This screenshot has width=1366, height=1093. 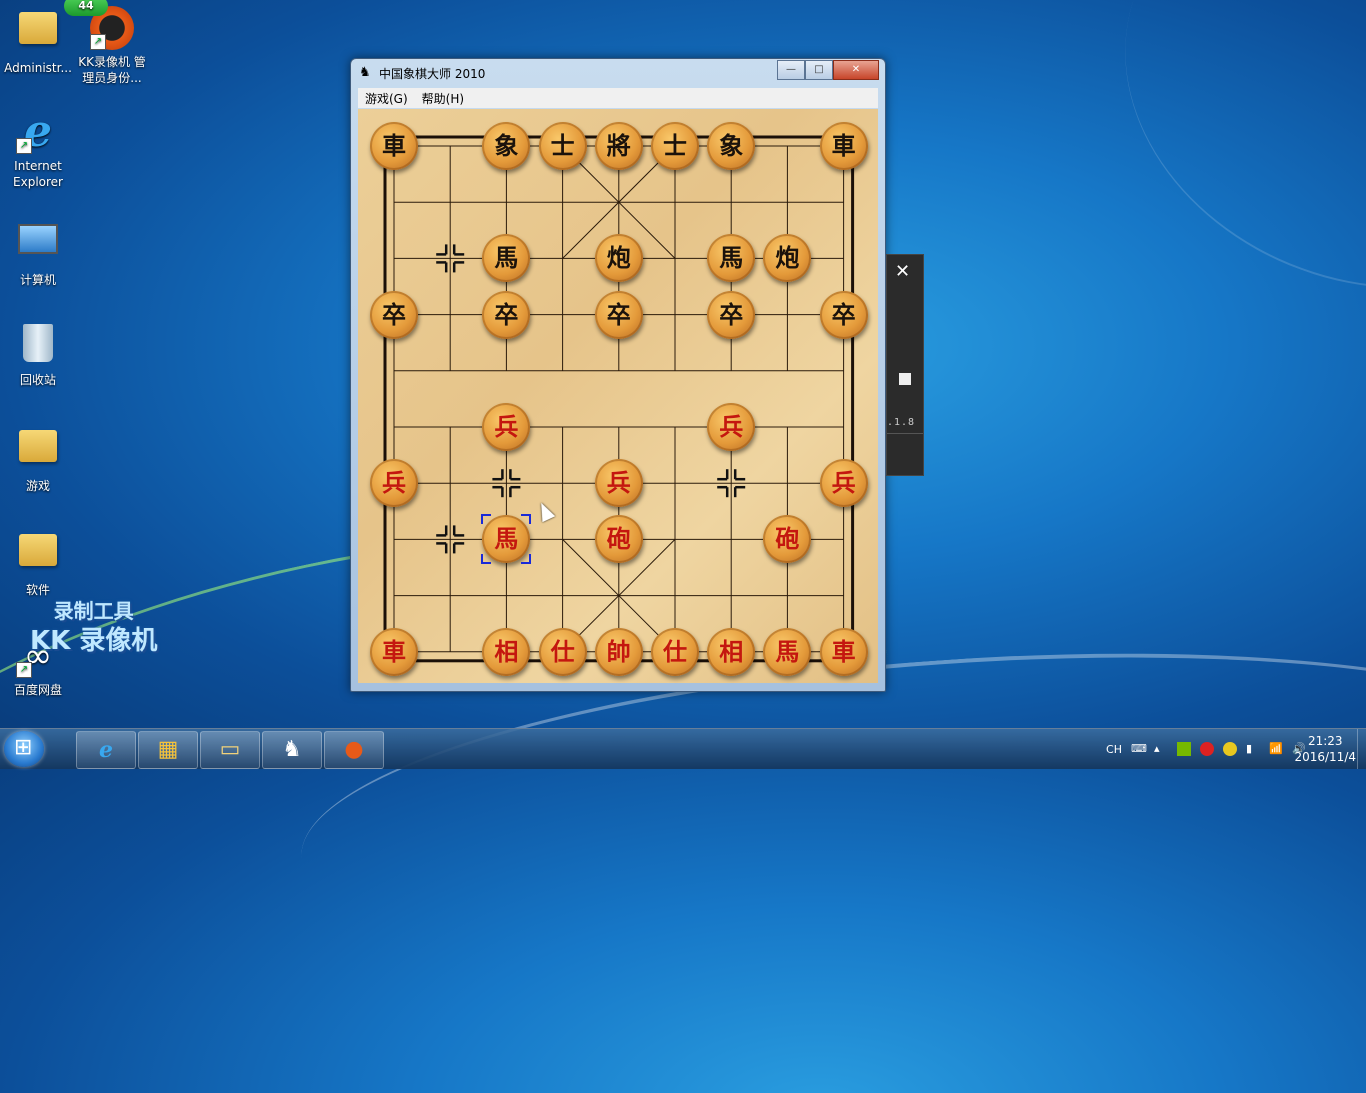 What do you see at coordinates (905, 379) in the screenshot?
I see `stop-button` at bounding box center [905, 379].